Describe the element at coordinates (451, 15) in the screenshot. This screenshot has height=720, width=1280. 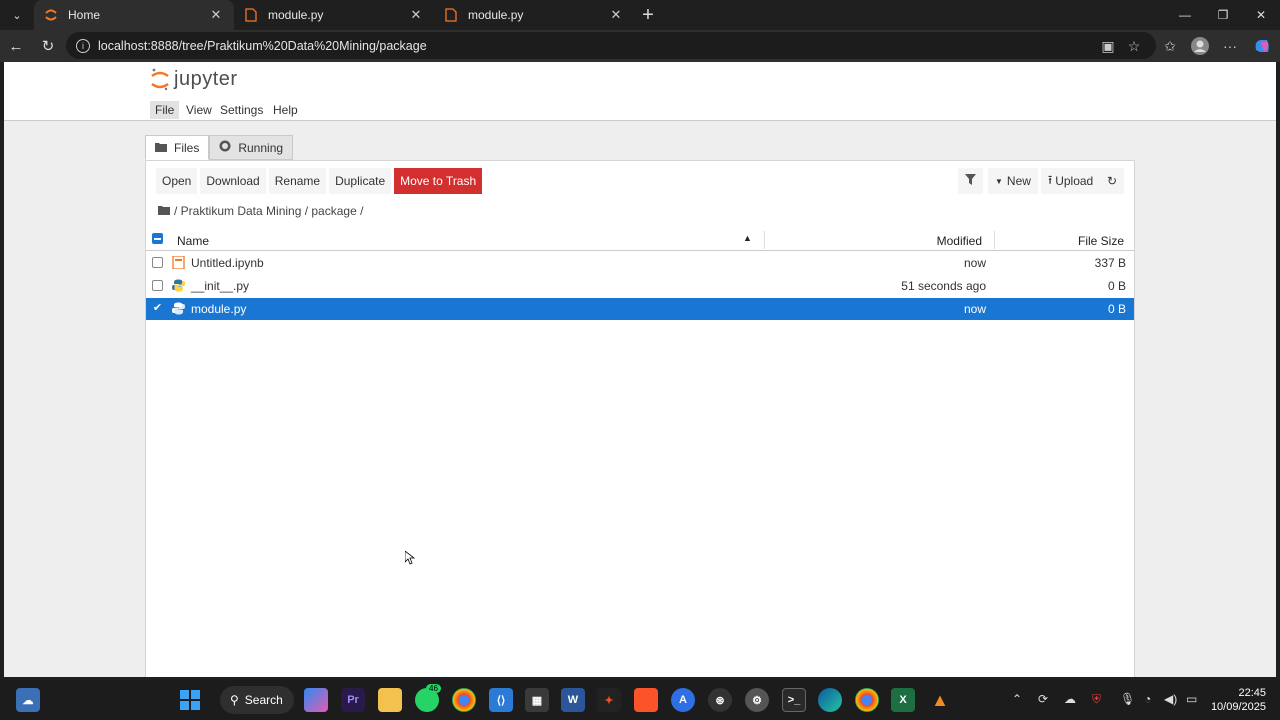
I see `file-favicon-icon` at that location.